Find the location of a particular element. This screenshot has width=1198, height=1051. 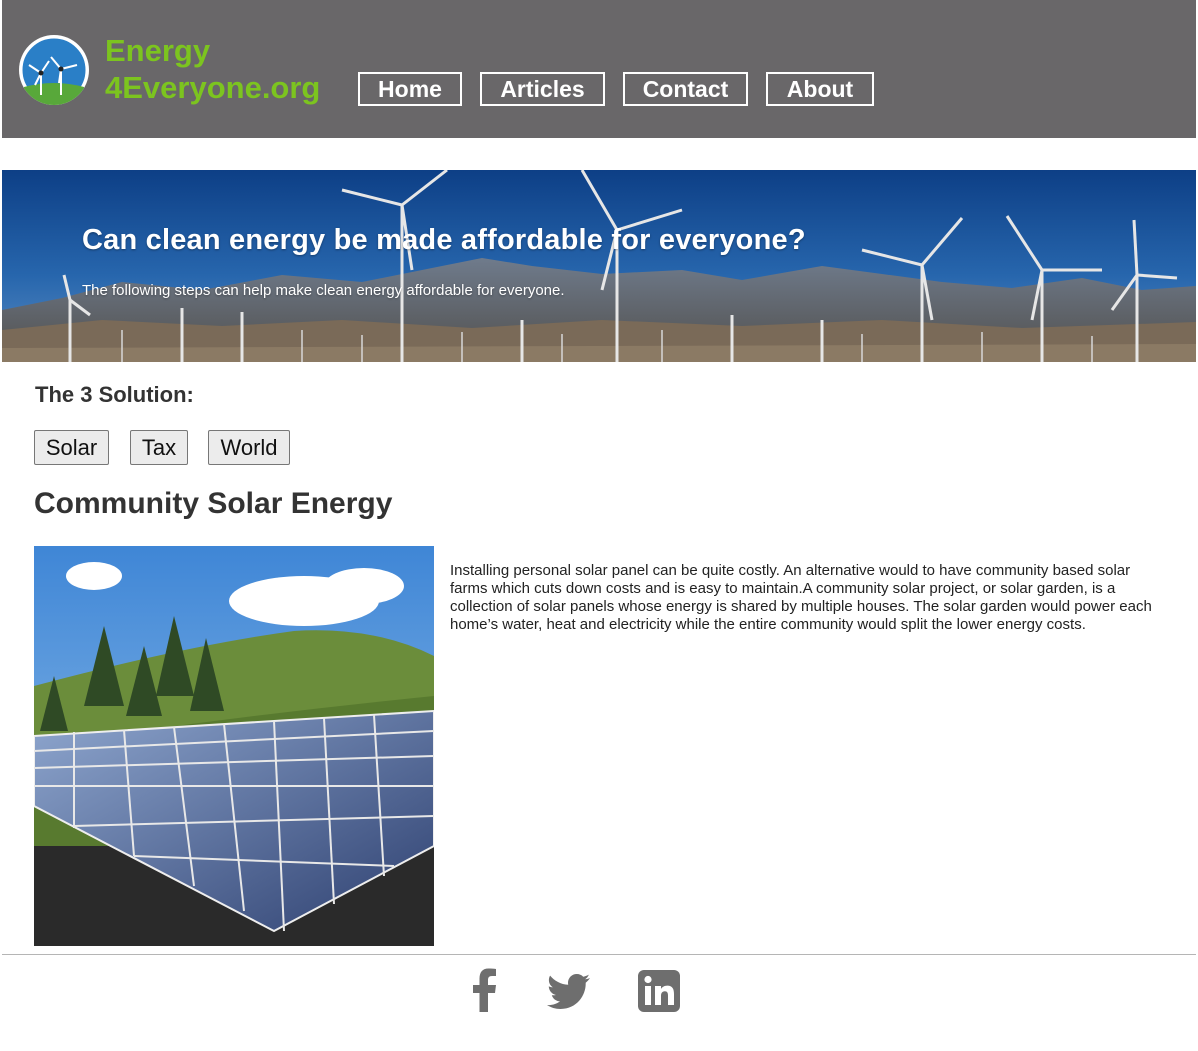

twitter-icon is located at coordinates (568, 991).